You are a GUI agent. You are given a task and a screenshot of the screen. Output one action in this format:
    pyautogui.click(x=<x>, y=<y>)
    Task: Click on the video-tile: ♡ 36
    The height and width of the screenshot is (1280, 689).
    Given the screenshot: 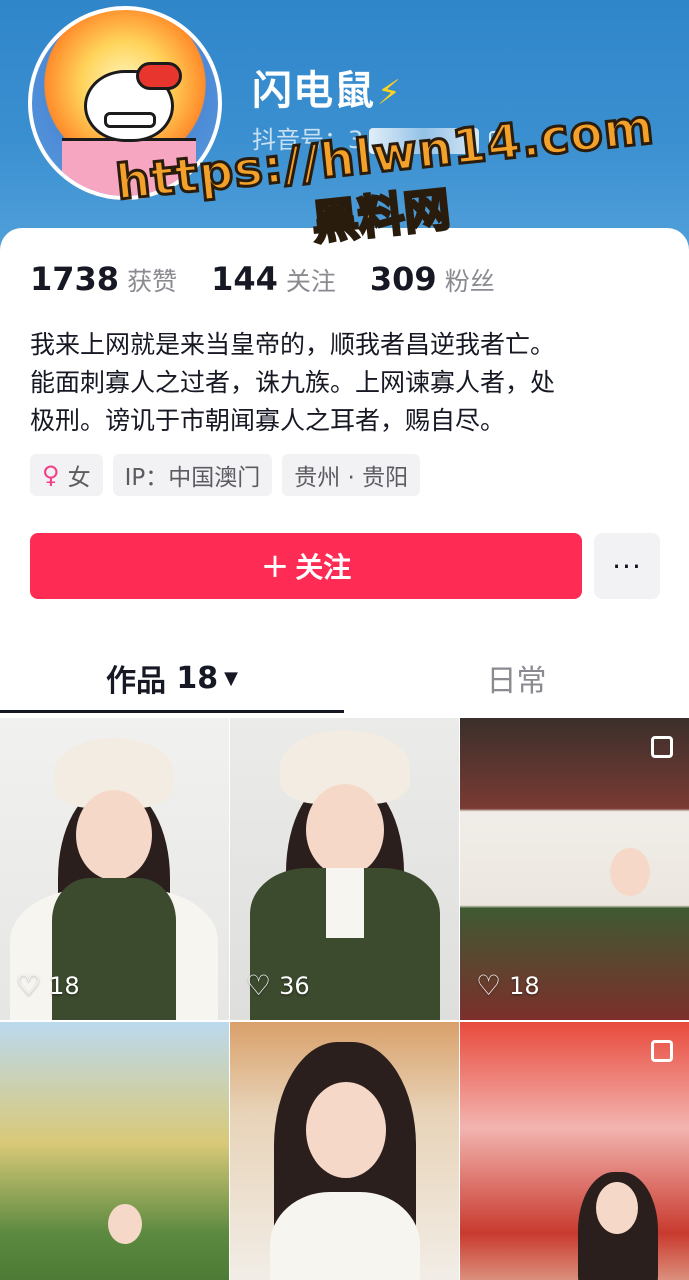 What is the action you would take?
    pyautogui.click(x=344, y=869)
    